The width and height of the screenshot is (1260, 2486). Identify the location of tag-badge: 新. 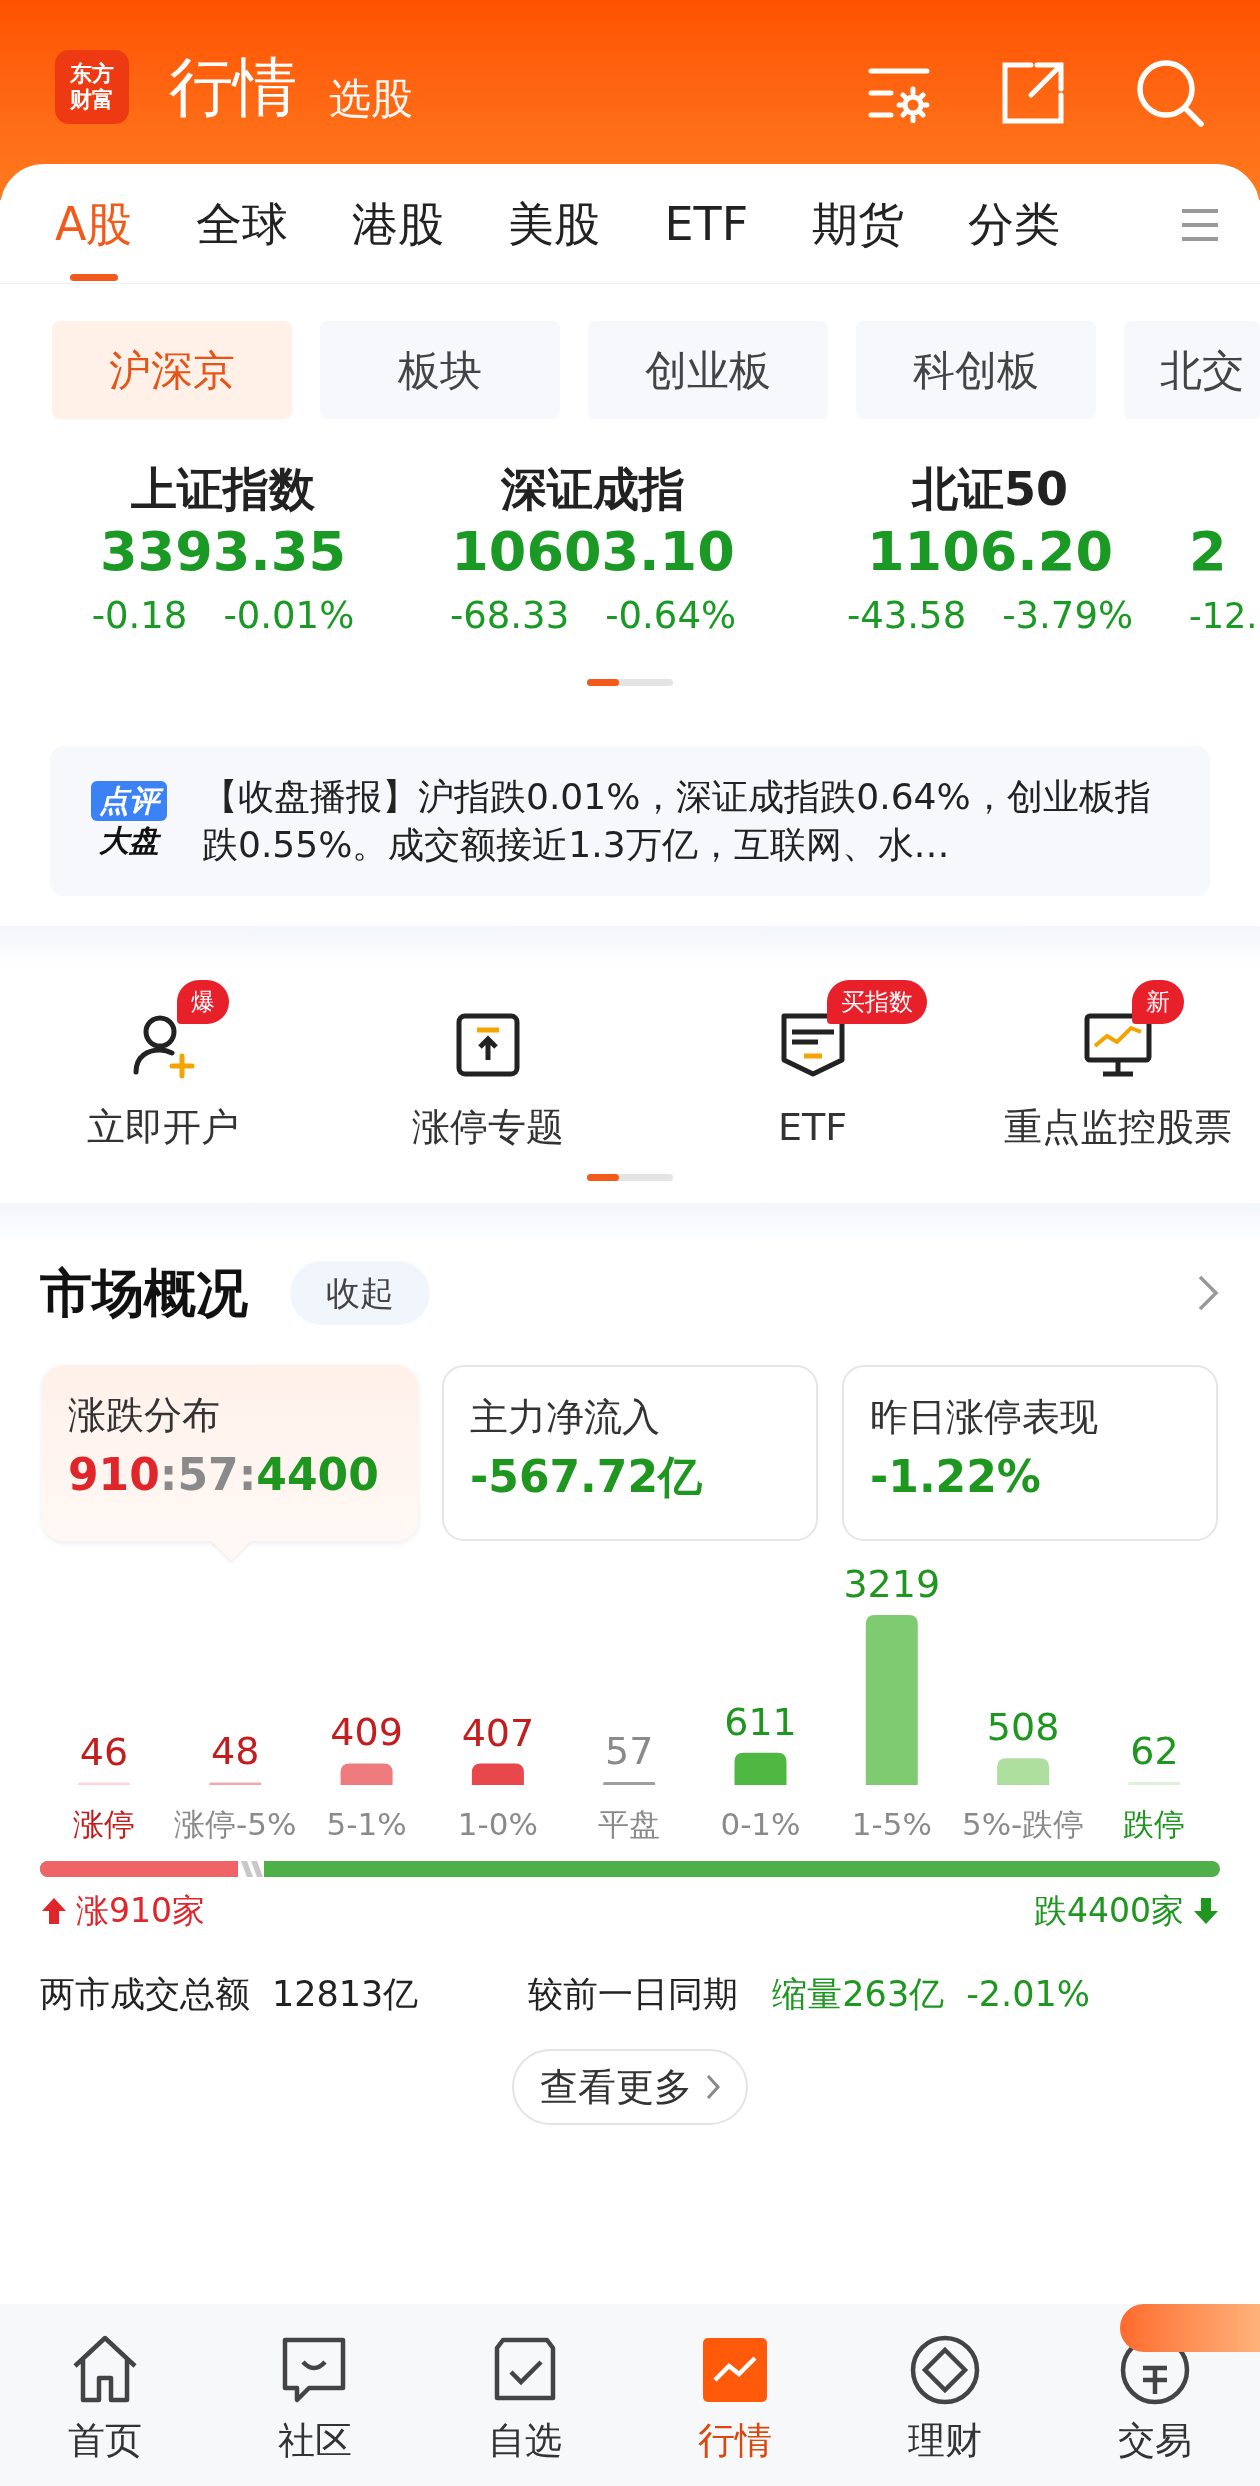
(1157, 1002).